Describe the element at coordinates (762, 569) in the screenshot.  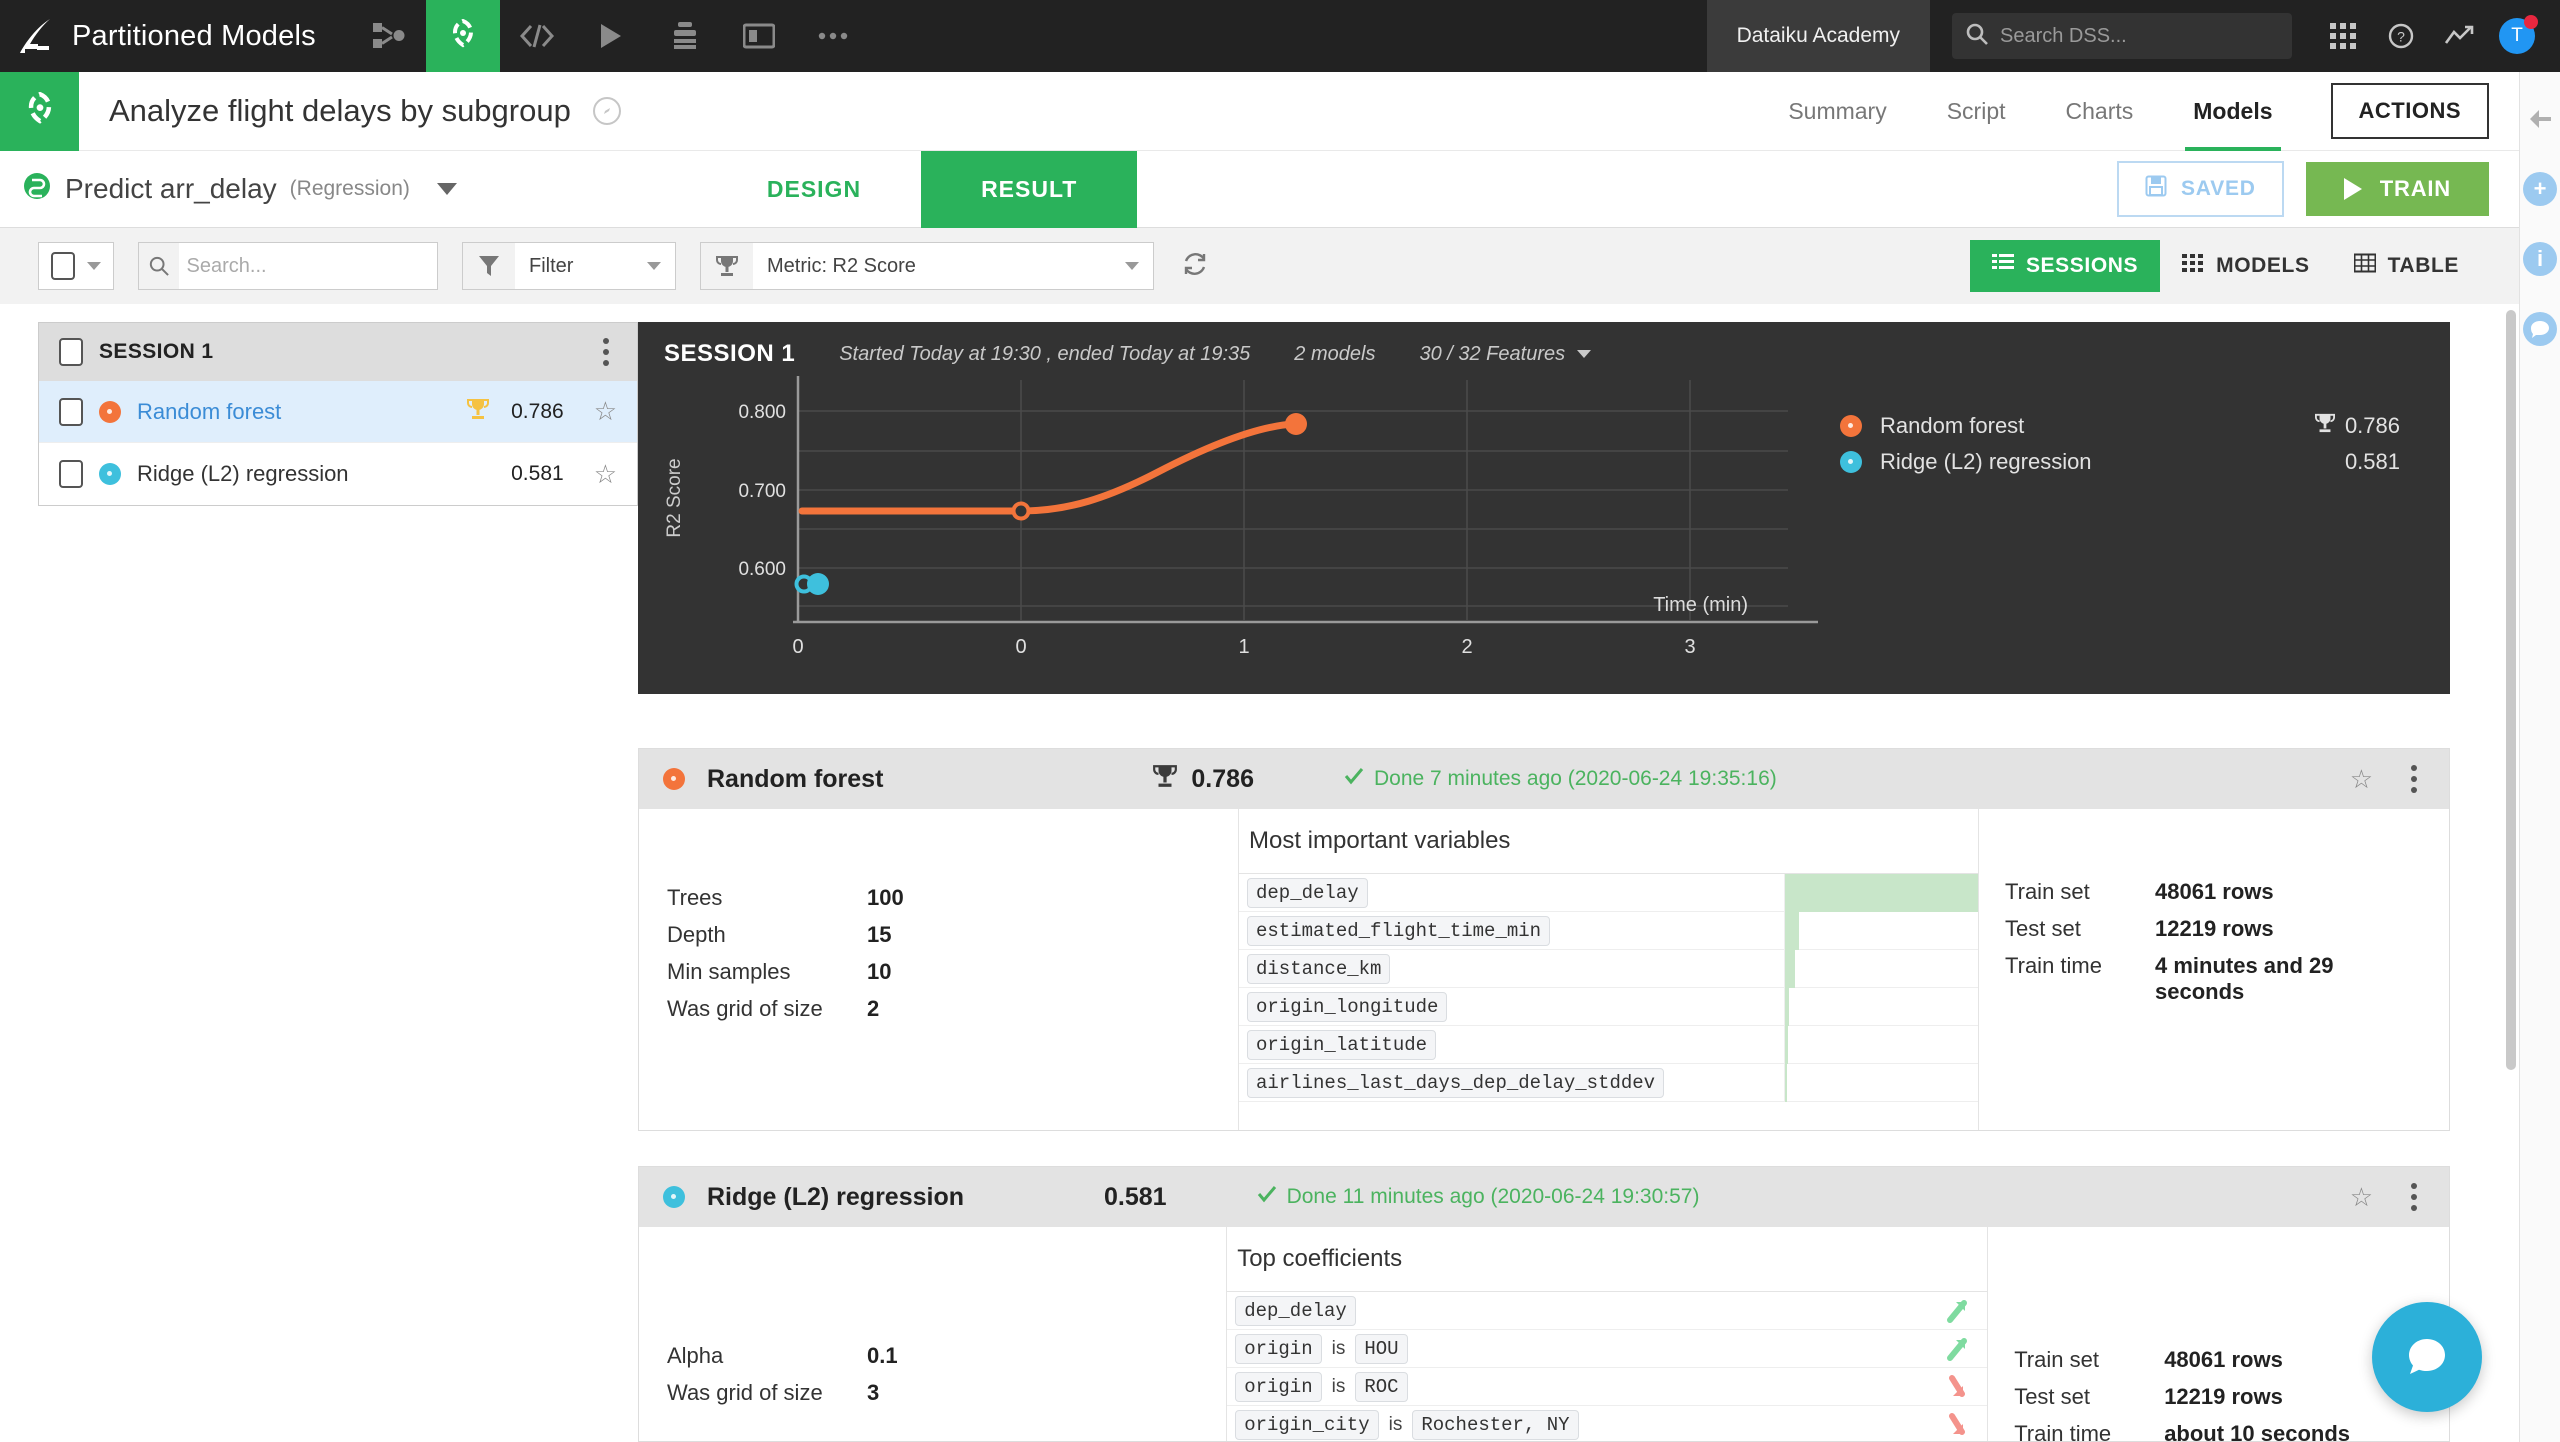
I see `svg-text: 0.600` at that location.